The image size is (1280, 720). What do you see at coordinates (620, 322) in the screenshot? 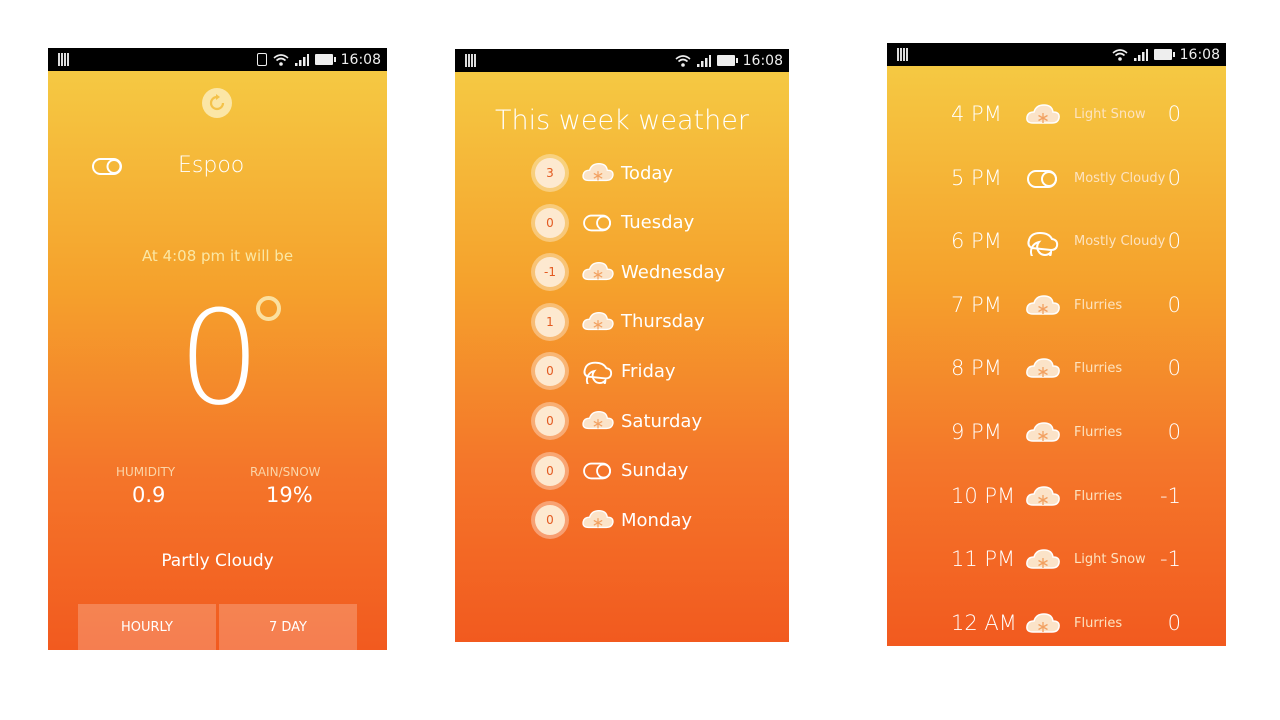
I see `day-row: 1 Thursday` at bounding box center [620, 322].